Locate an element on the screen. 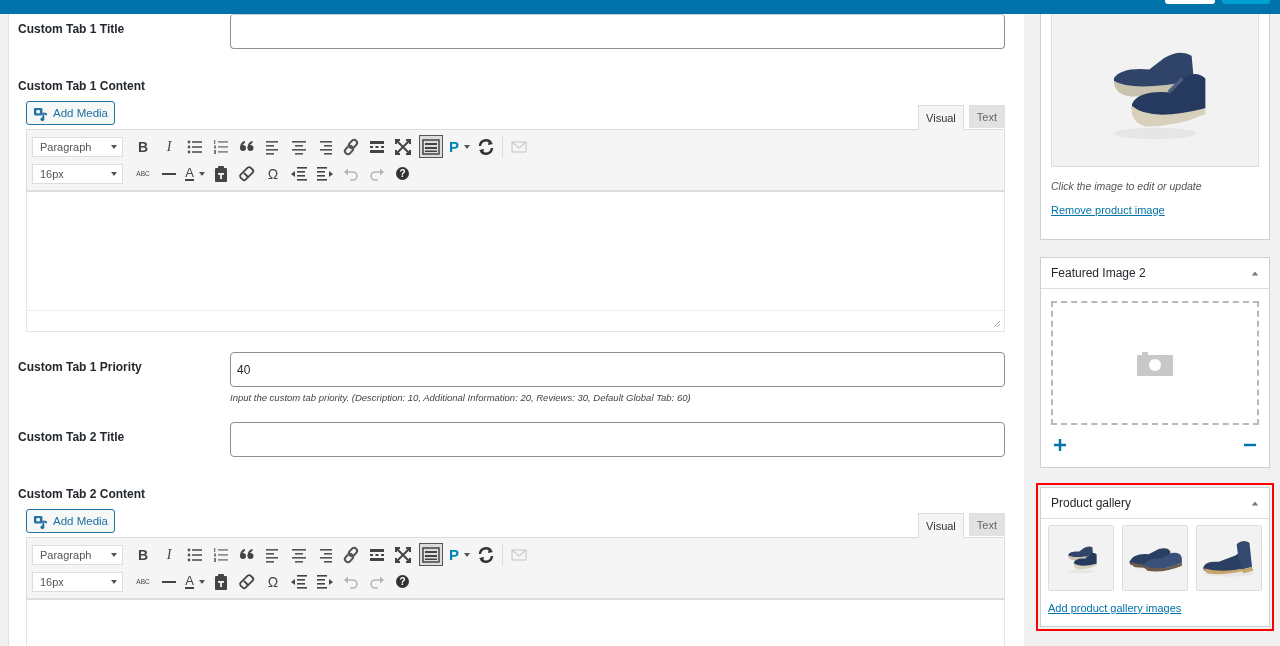 Image resolution: width=1280 pixels, height=646 pixels. text-input: 40 is located at coordinates (617, 369).